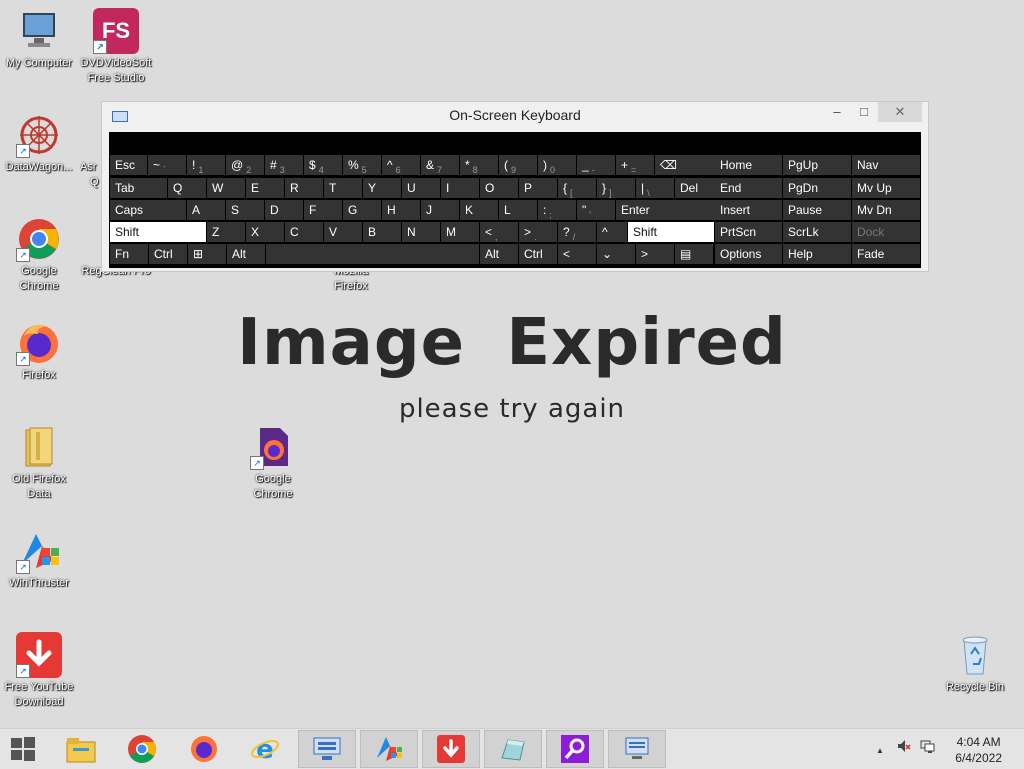 The image size is (1024, 769). What do you see at coordinates (246, 254) in the screenshot?
I see `key-alt: Alt` at bounding box center [246, 254].